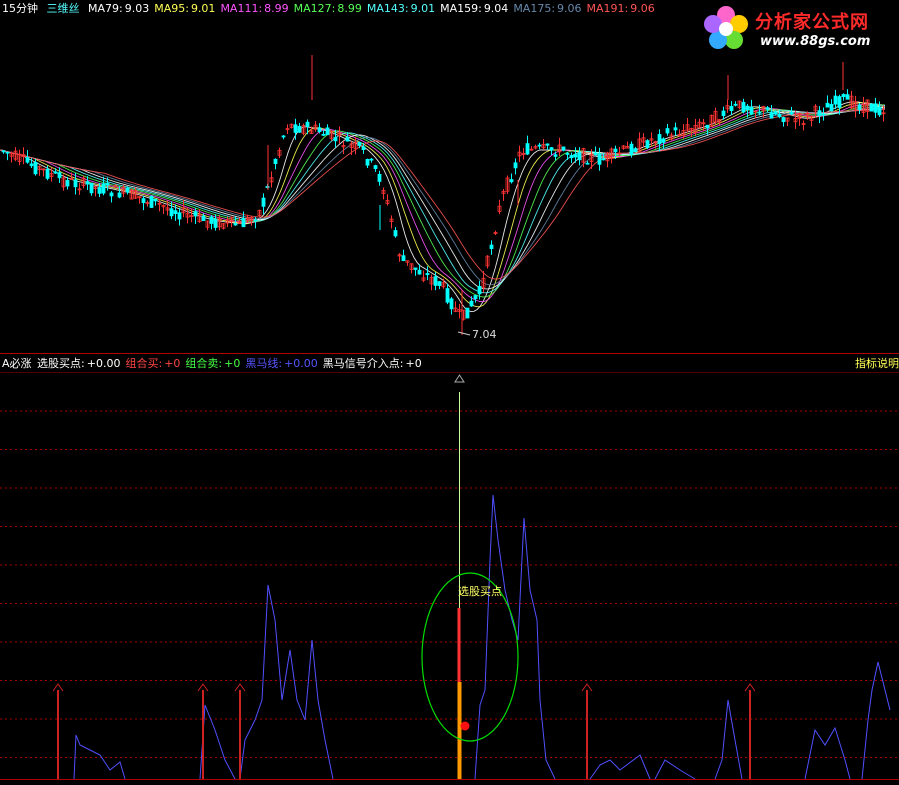 The height and width of the screenshot is (785, 899). What do you see at coordinates (264, 363) in the screenshot?
I see `indicator-item-label: 黑马线:` at bounding box center [264, 363].